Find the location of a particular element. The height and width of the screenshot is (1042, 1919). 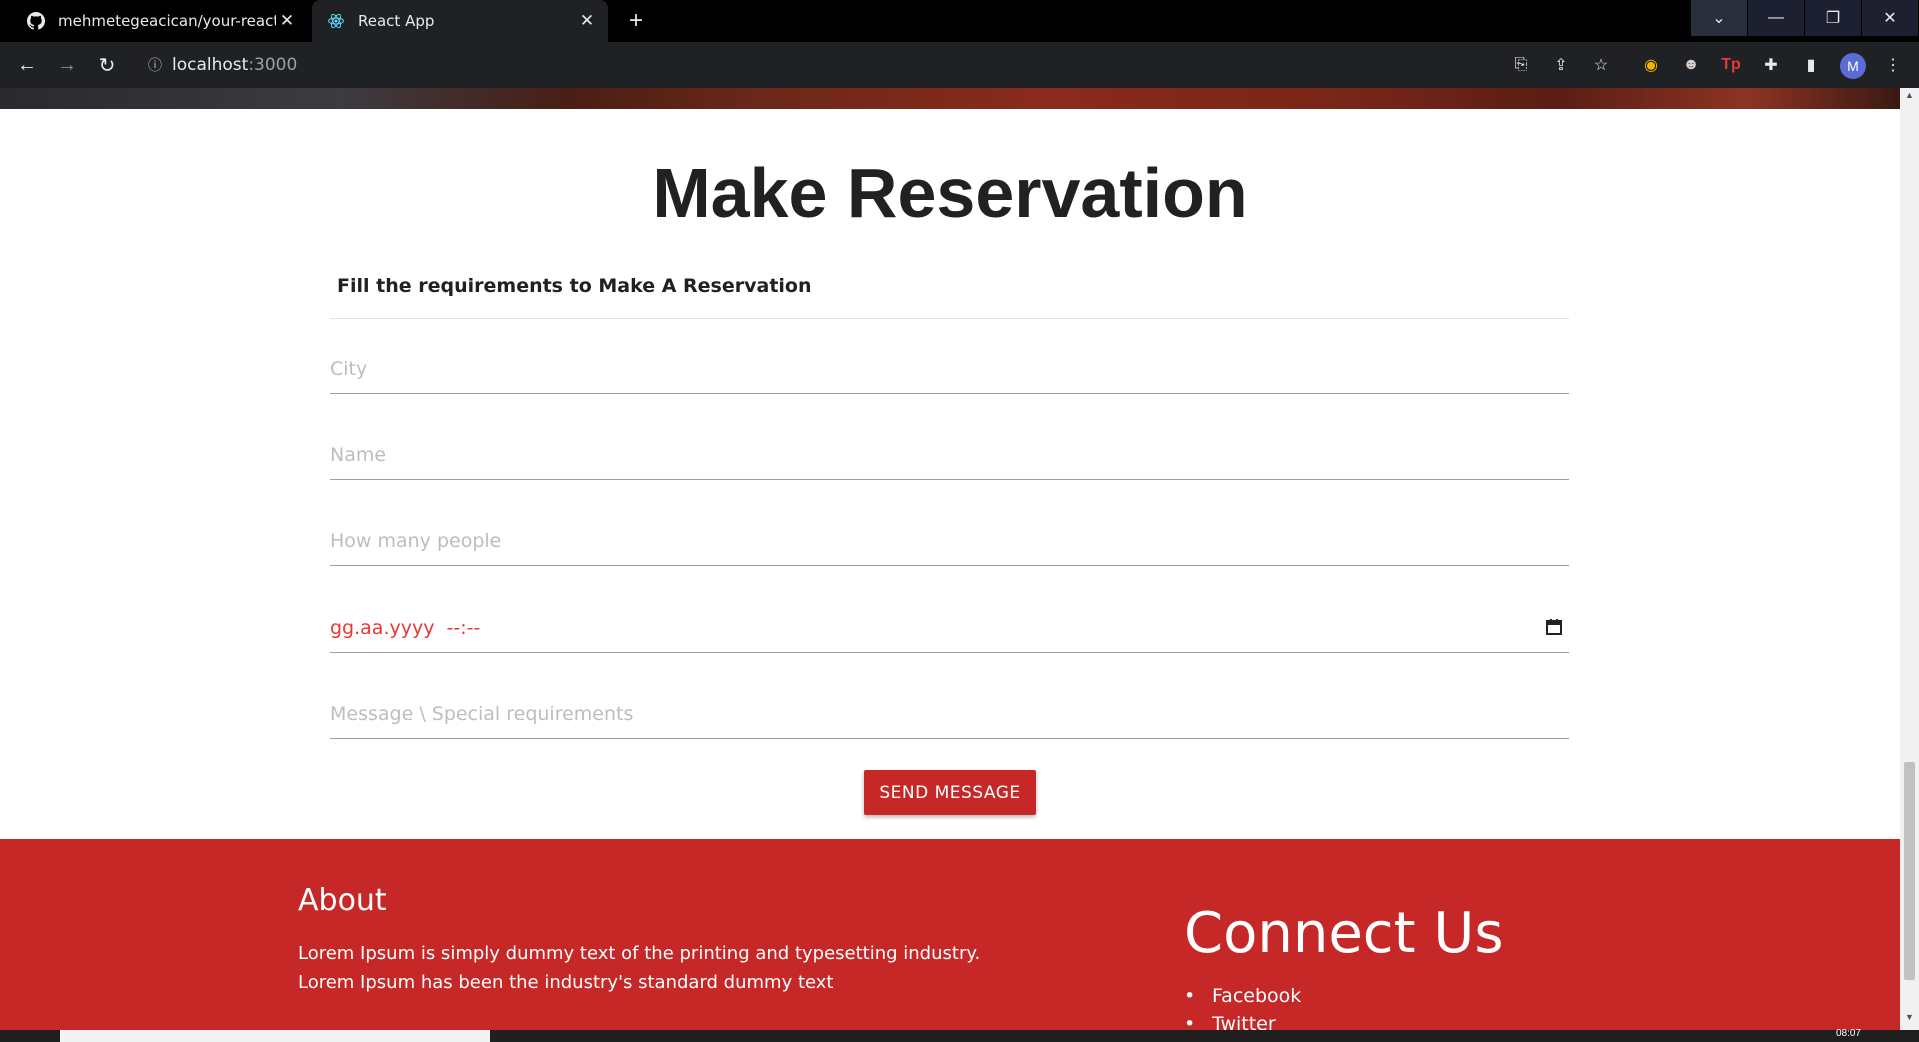

message-input is located at coordinates (949, 714).